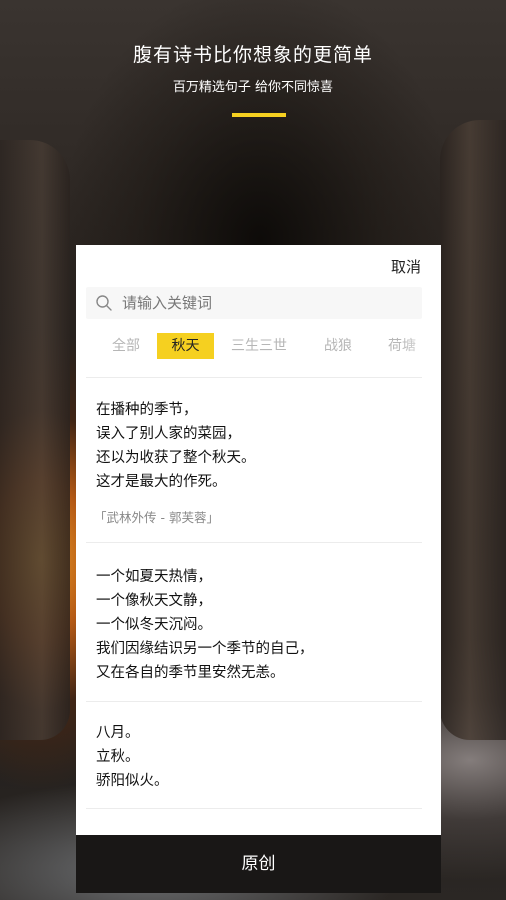 This screenshot has height=900, width=506. Describe the element at coordinates (258, 864) in the screenshot. I see `original-button: 原创` at that location.